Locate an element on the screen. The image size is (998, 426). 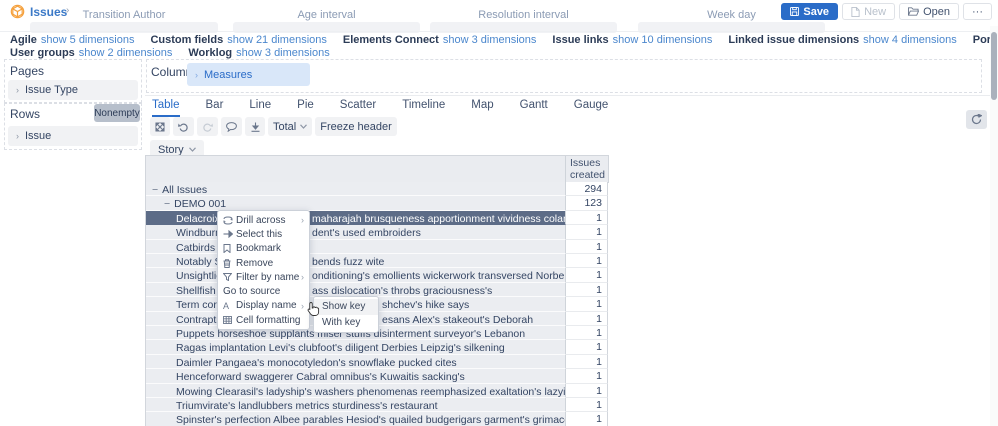
rows-dimension-chip-issue: › Issue is located at coordinates (73, 136).